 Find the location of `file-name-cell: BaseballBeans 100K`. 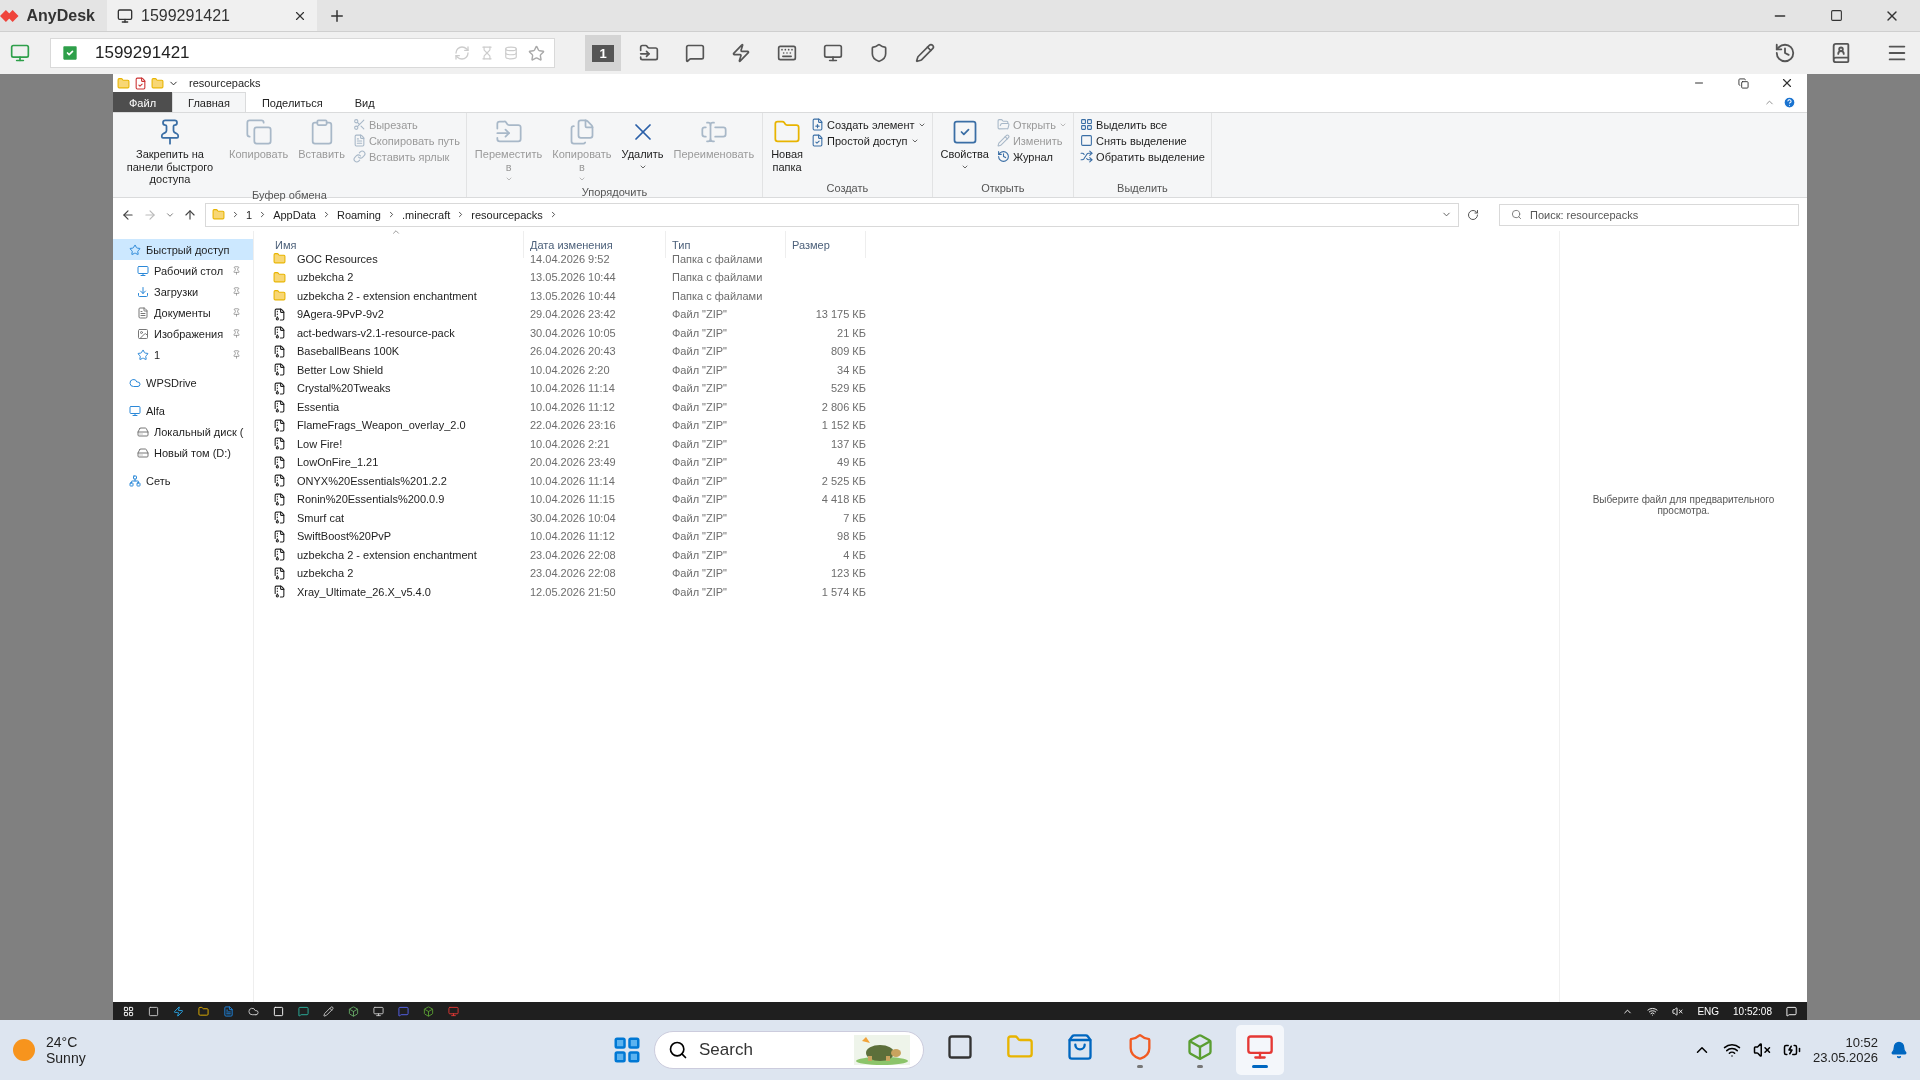

file-name-cell: BaseballBeans 100K is located at coordinates (396, 351).